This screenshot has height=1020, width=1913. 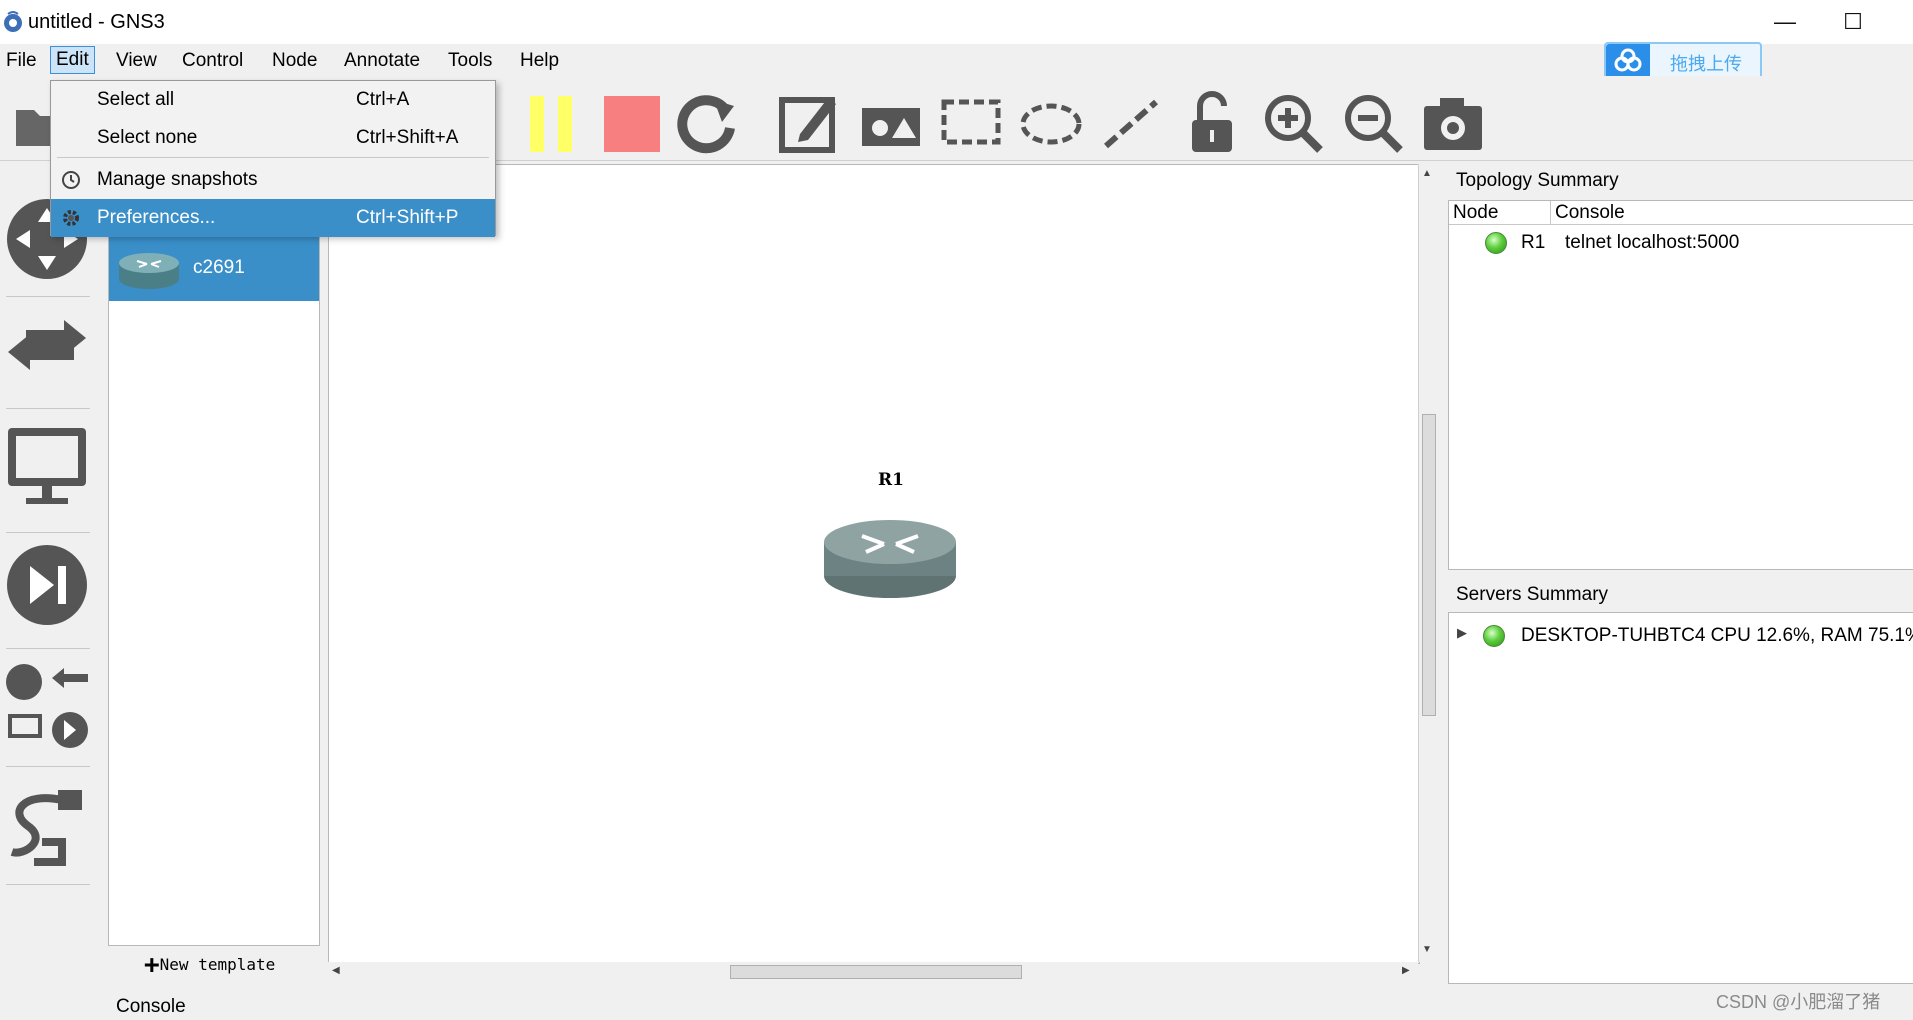 I want to click on gns3-logo-icon, so click(x=13, y=21).